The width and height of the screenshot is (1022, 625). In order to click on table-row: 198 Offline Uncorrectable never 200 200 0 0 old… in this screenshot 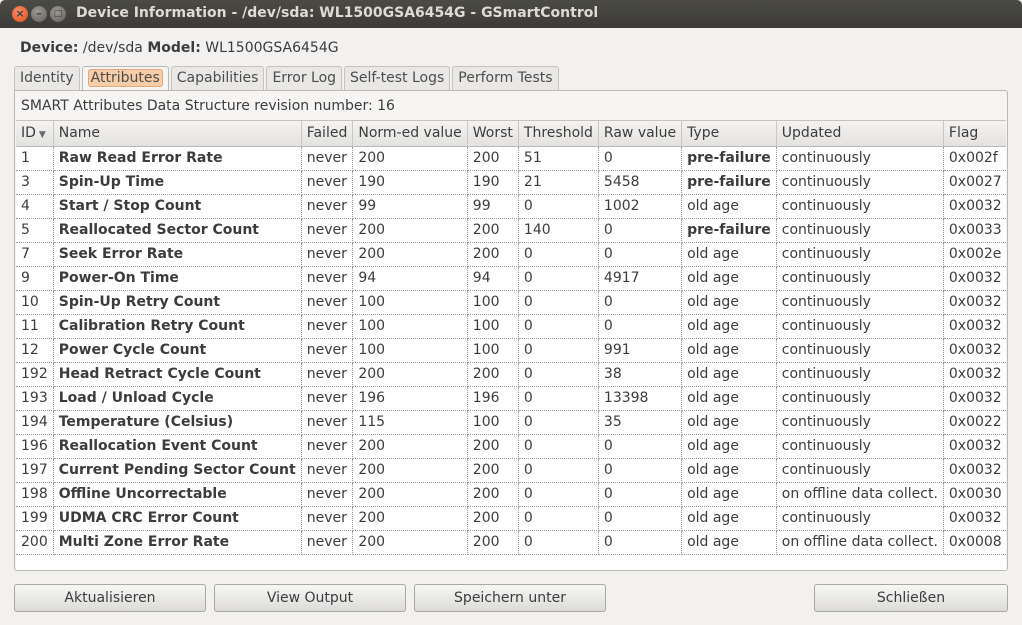, I will do `click(511, 494)`.